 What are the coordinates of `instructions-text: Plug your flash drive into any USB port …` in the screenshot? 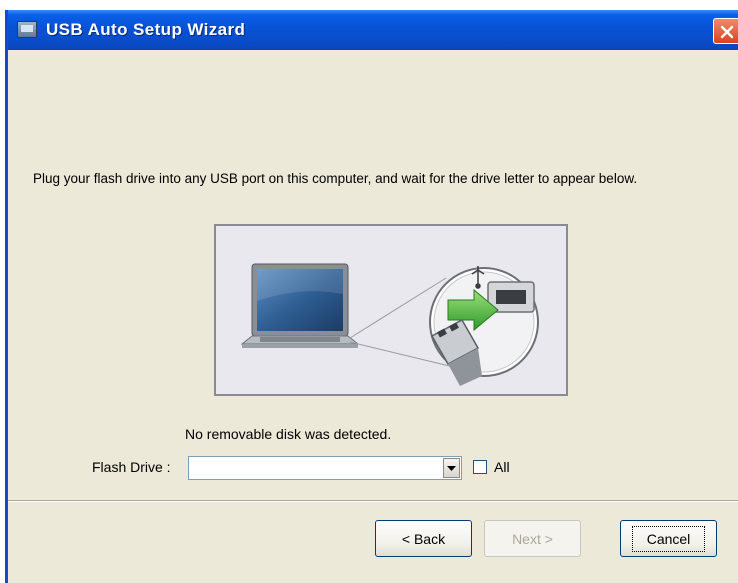 It's located at (335, 178).